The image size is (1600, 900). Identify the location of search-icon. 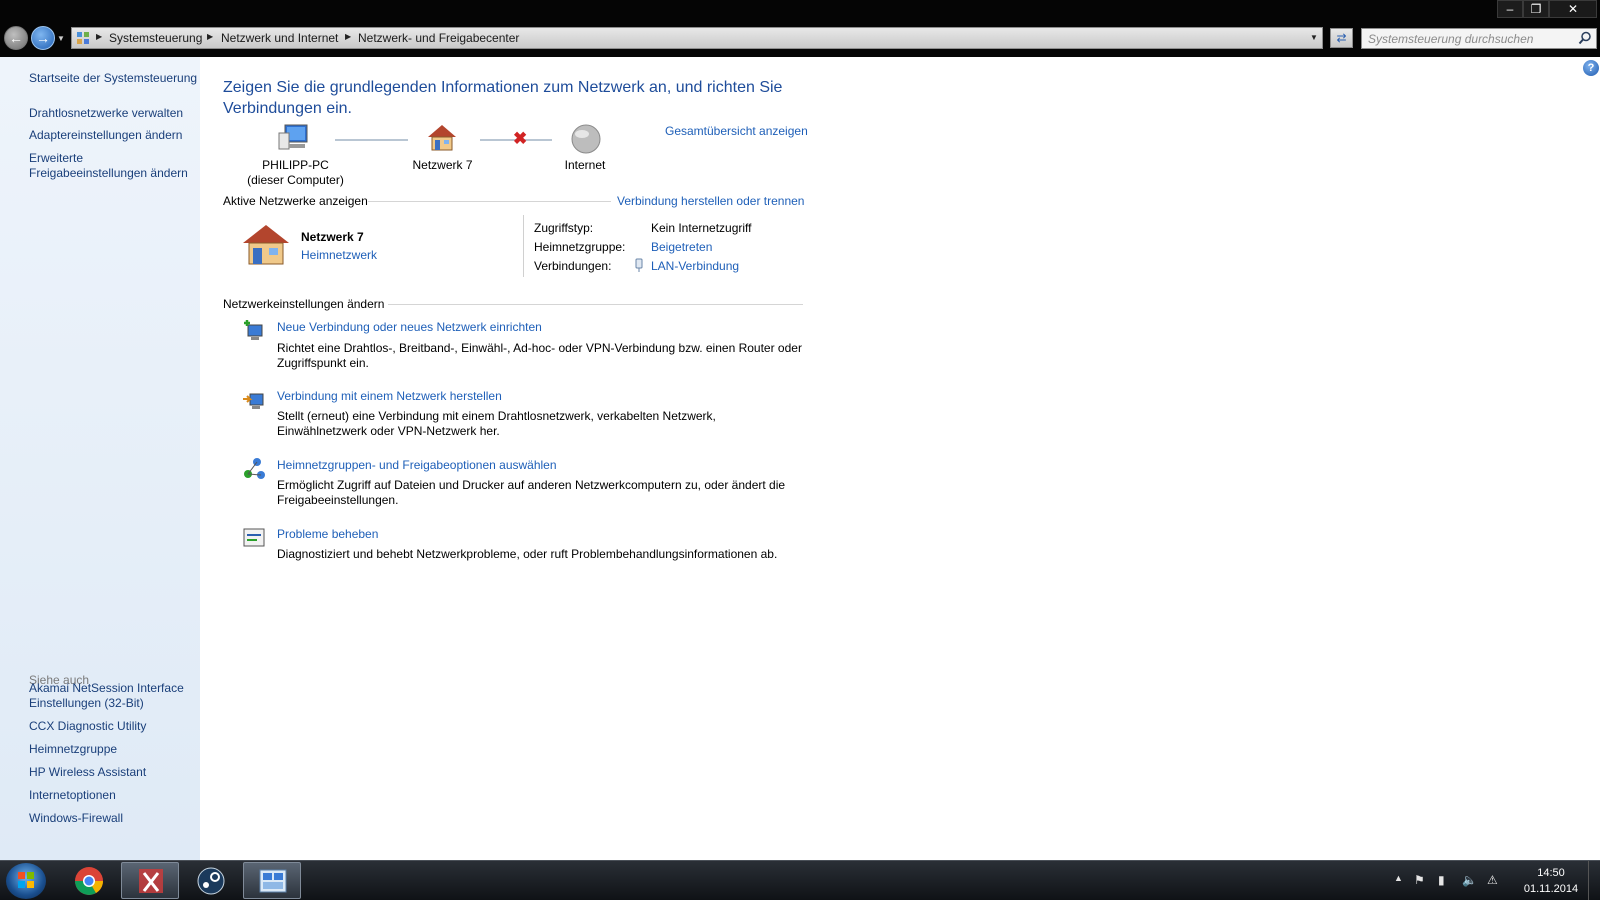
(1585, 38).